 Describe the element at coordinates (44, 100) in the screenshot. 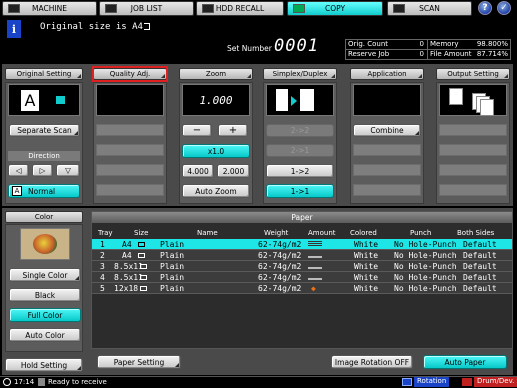

I see `original-preview: A` at that location.